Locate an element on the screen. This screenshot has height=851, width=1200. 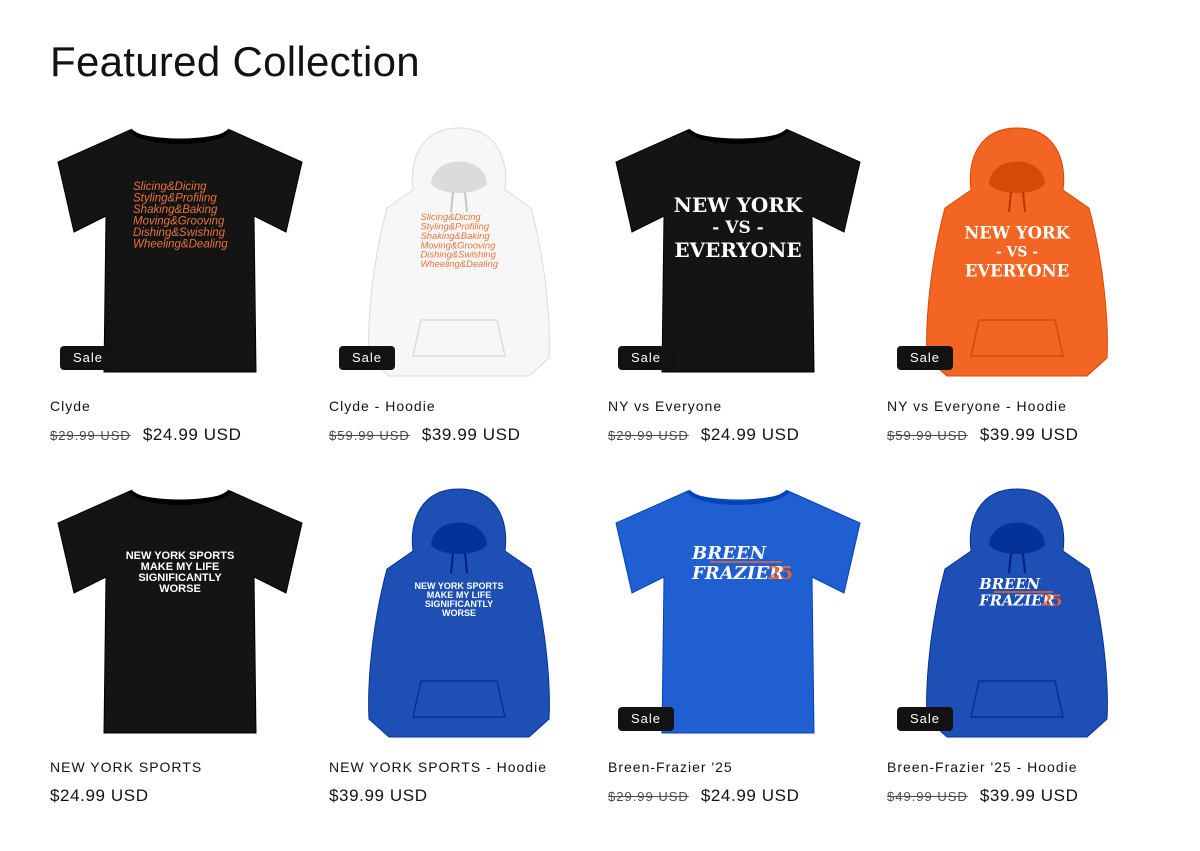
product-title: NY vs Everyone - Hoodie is located at coordinates (977, 406).